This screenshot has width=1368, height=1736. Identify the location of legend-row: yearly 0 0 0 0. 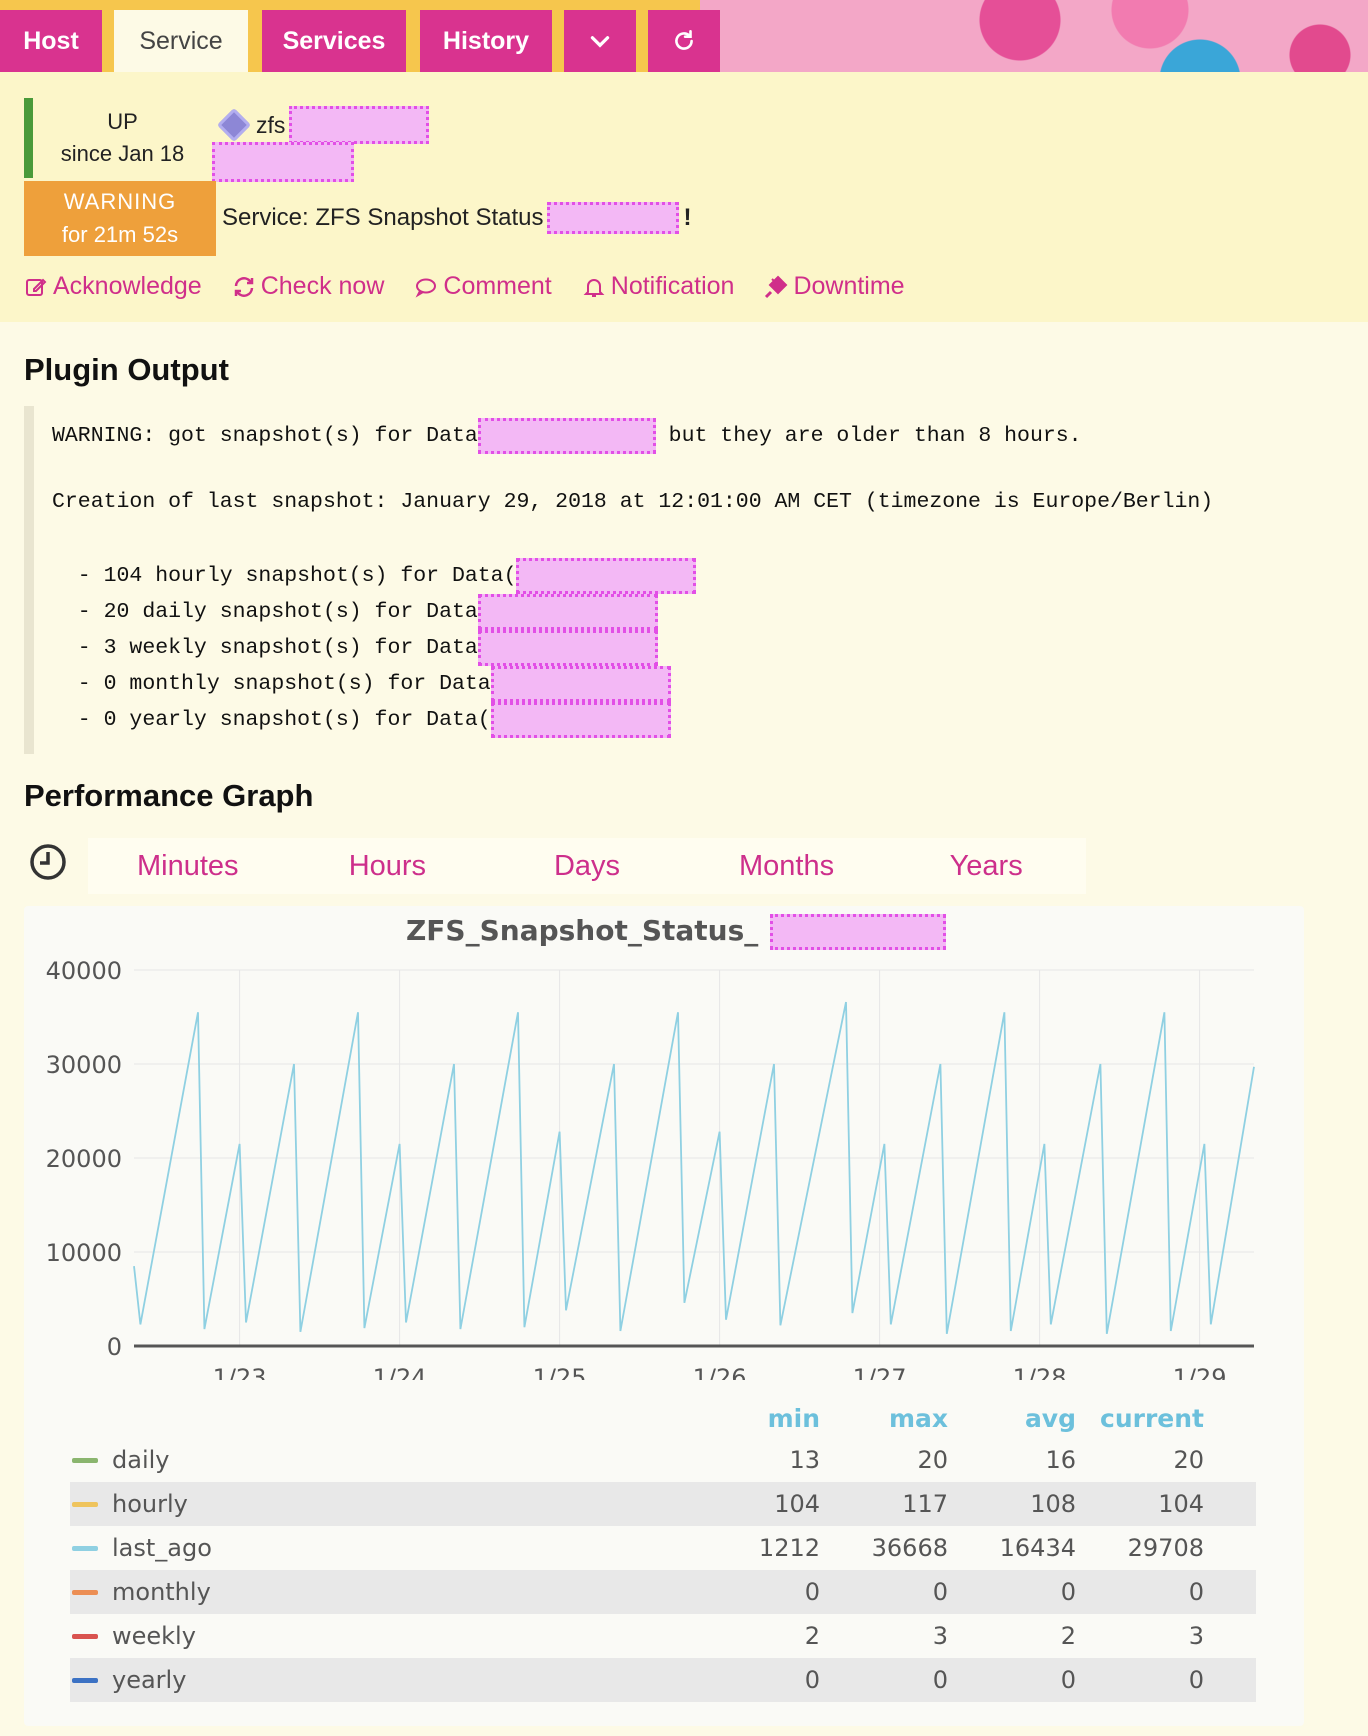
(663, 1680).